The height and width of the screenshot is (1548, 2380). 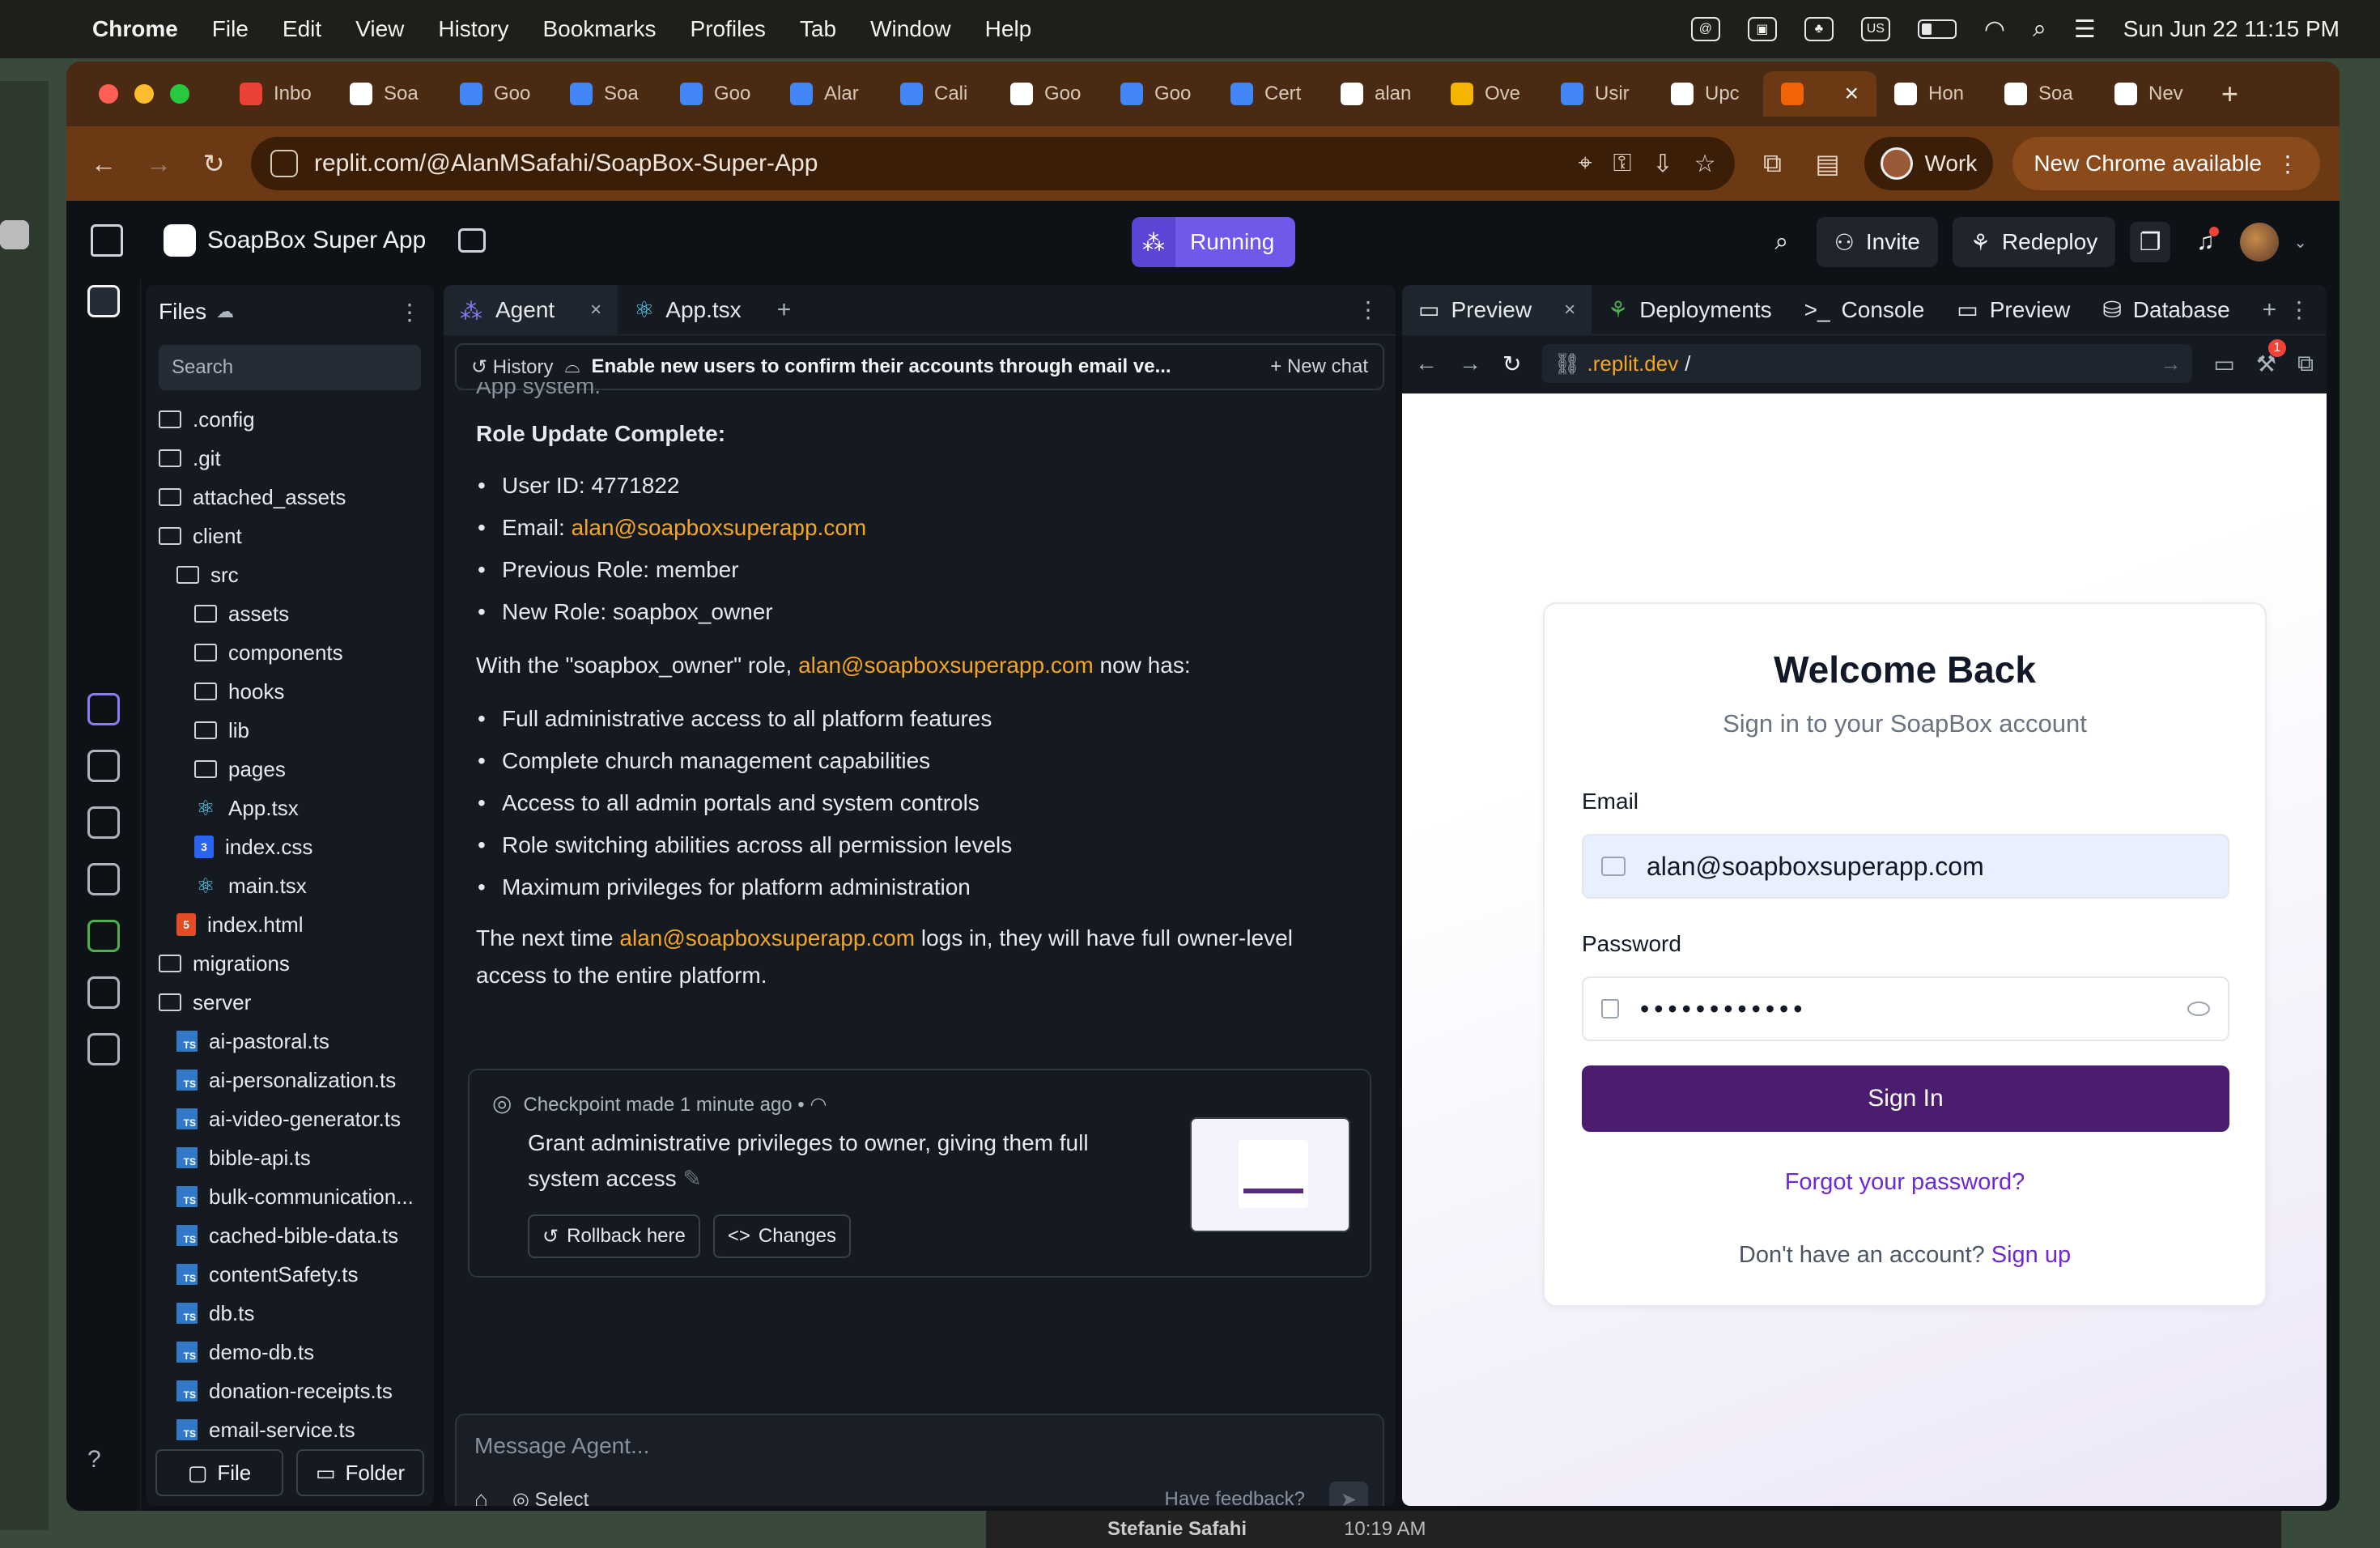 I want to click on wifi-icon: ◠, so click(x=1995, y=29).